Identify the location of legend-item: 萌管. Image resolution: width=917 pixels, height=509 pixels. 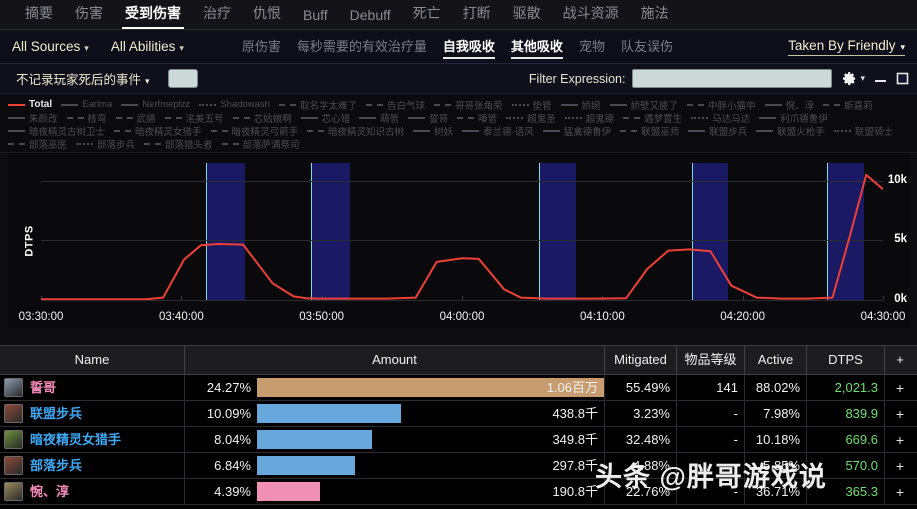
(379, 117).